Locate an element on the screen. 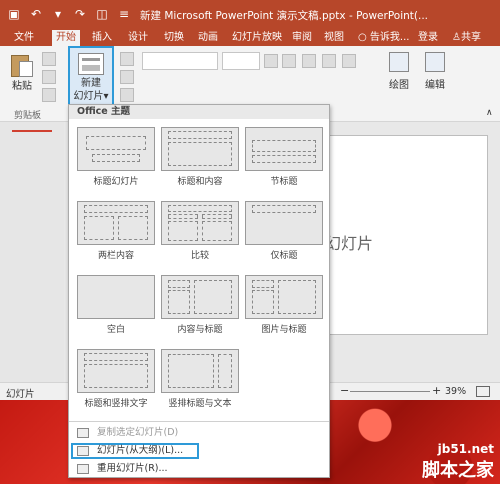  collapse-ribbon-icon: ∧ is located at coordinates (489, 113).